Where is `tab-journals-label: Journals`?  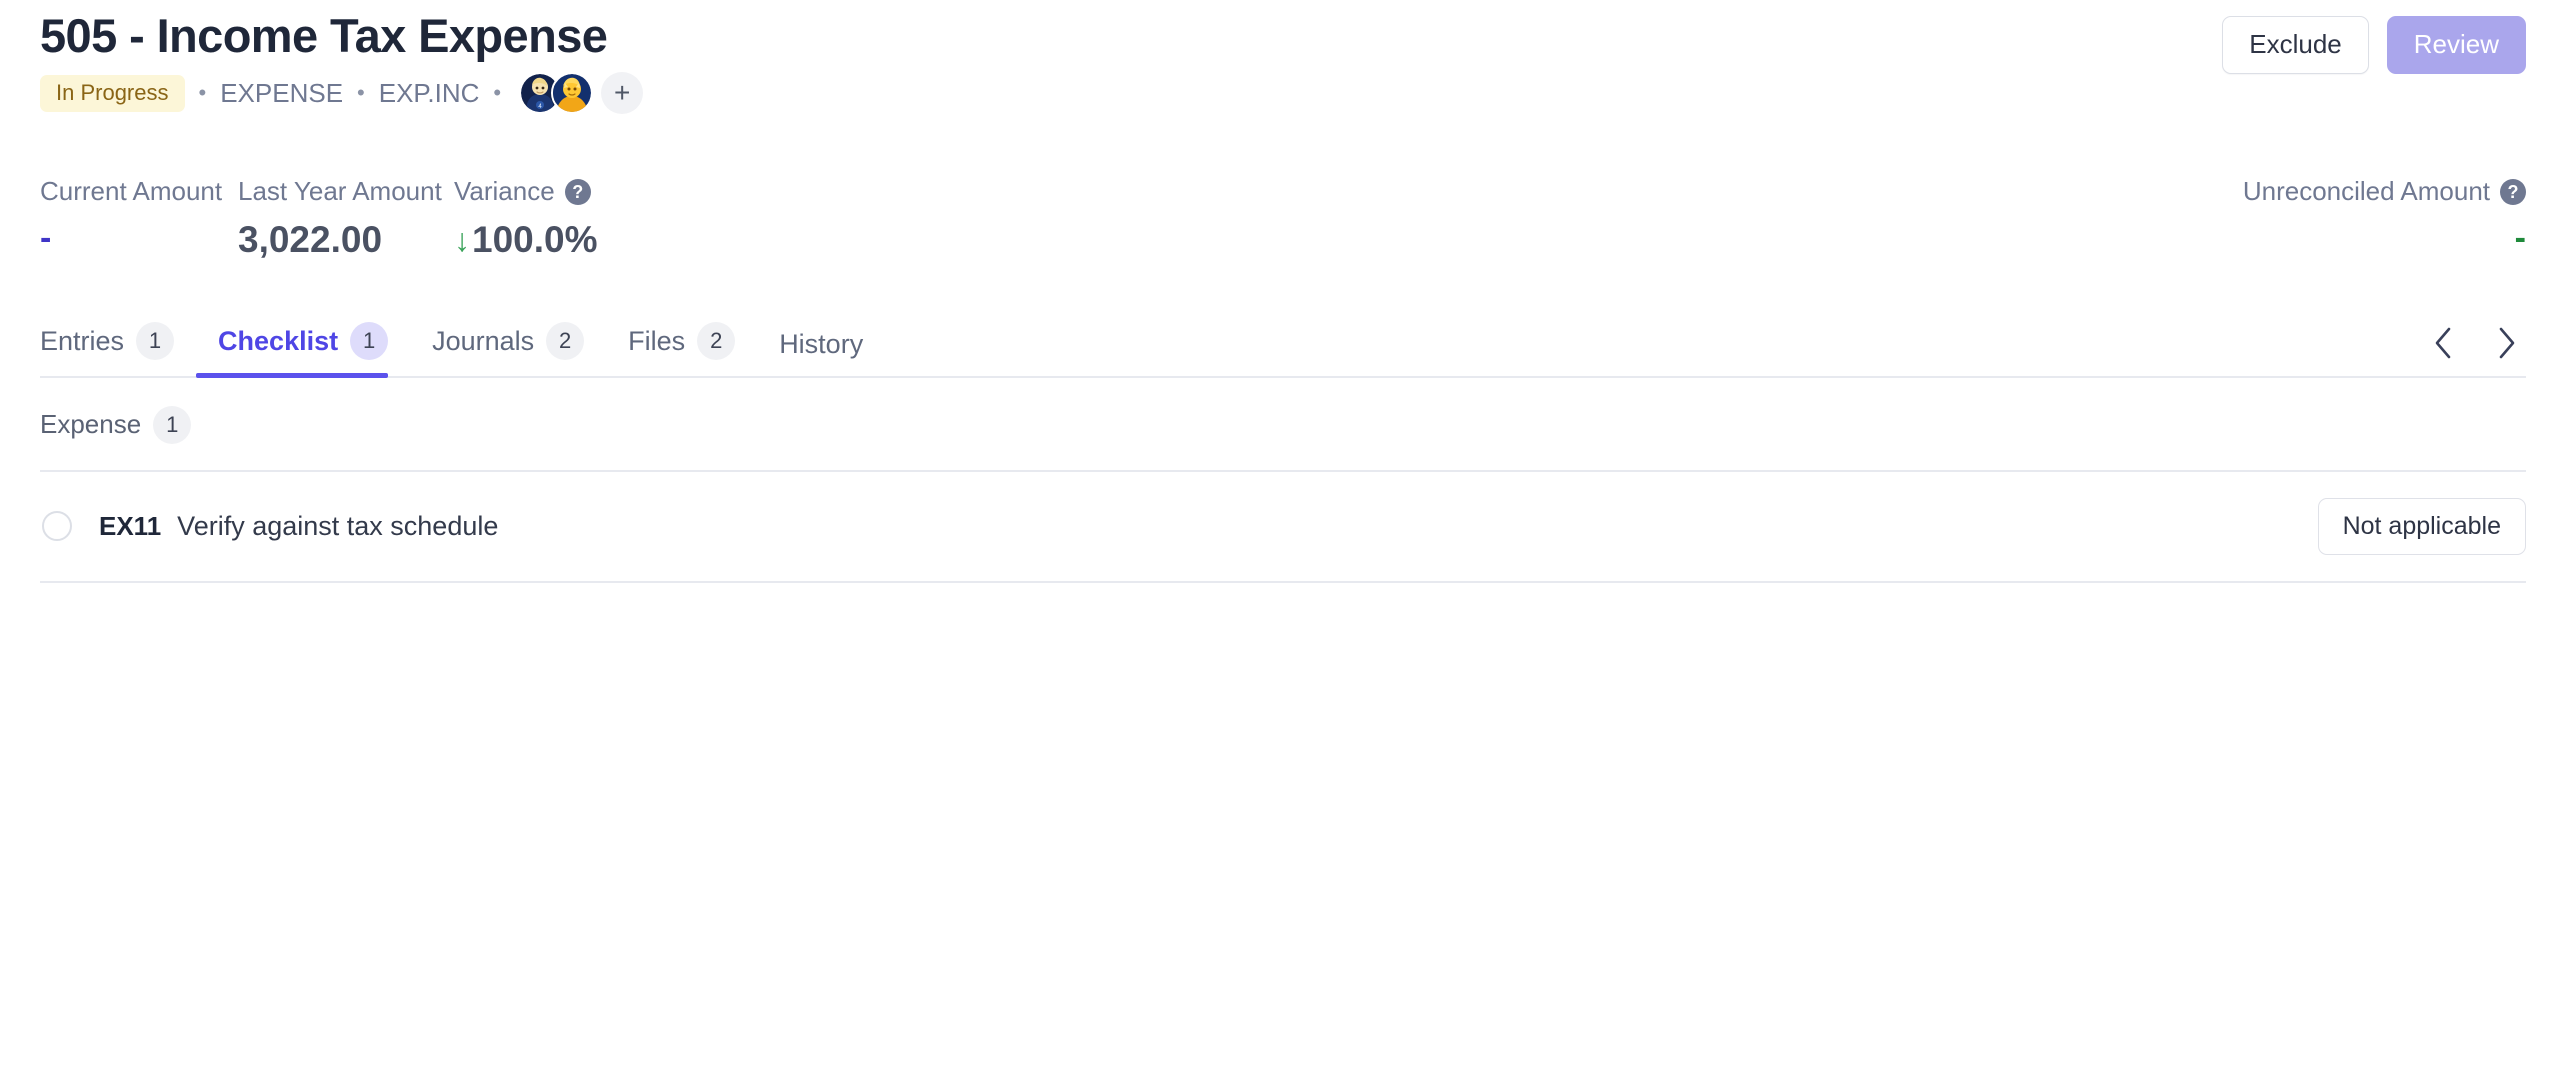 tab-journals-label: Journals is located at coordinates (483, 340).